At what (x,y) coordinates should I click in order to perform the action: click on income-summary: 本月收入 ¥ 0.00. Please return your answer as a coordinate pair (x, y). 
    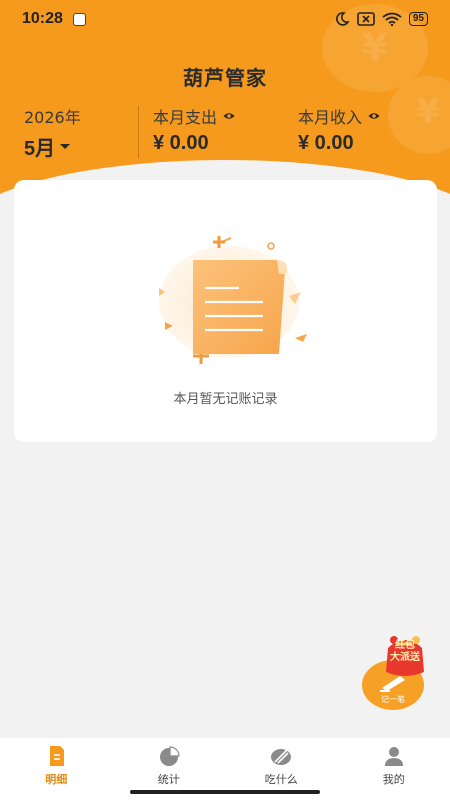
    Looking at the image, I should click on (339, 129).